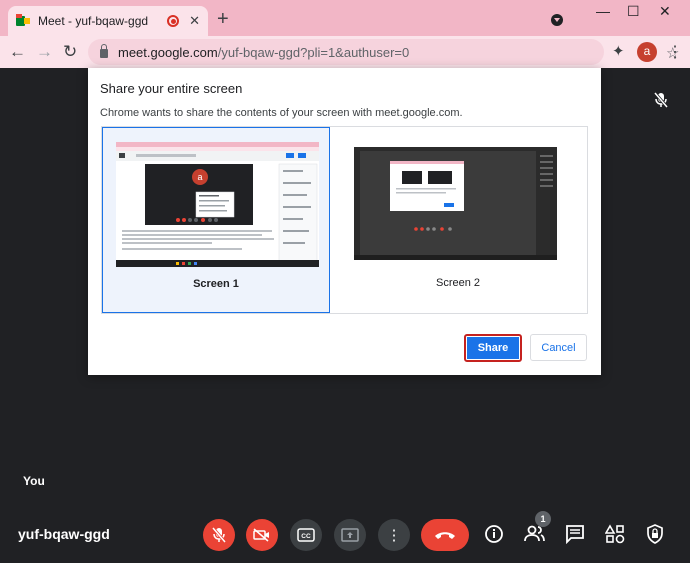  I want to click on shapes-icon, so click(614, 534).